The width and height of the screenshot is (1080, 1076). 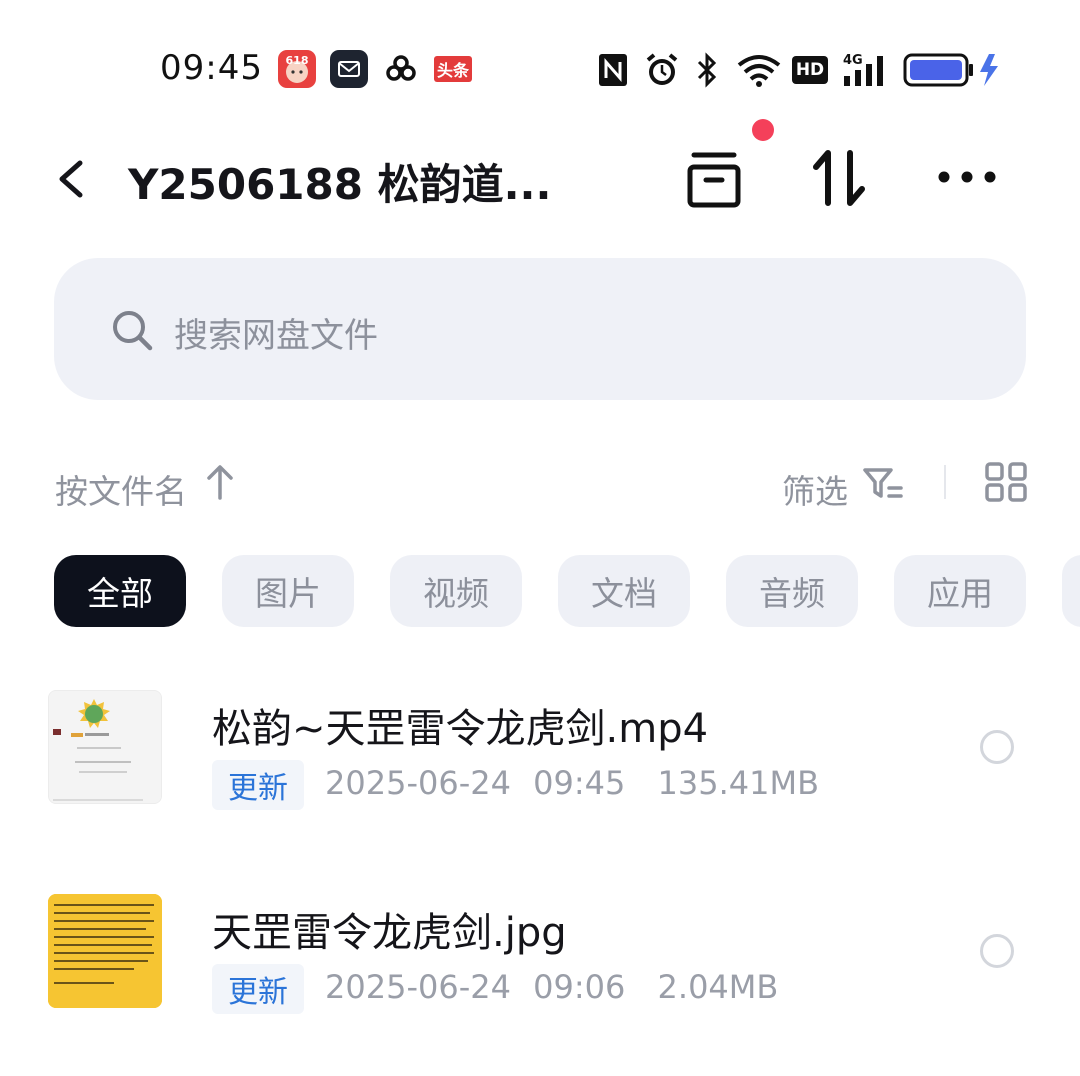 I want to click on back-arrow-icon, so click(x=72, y=179).